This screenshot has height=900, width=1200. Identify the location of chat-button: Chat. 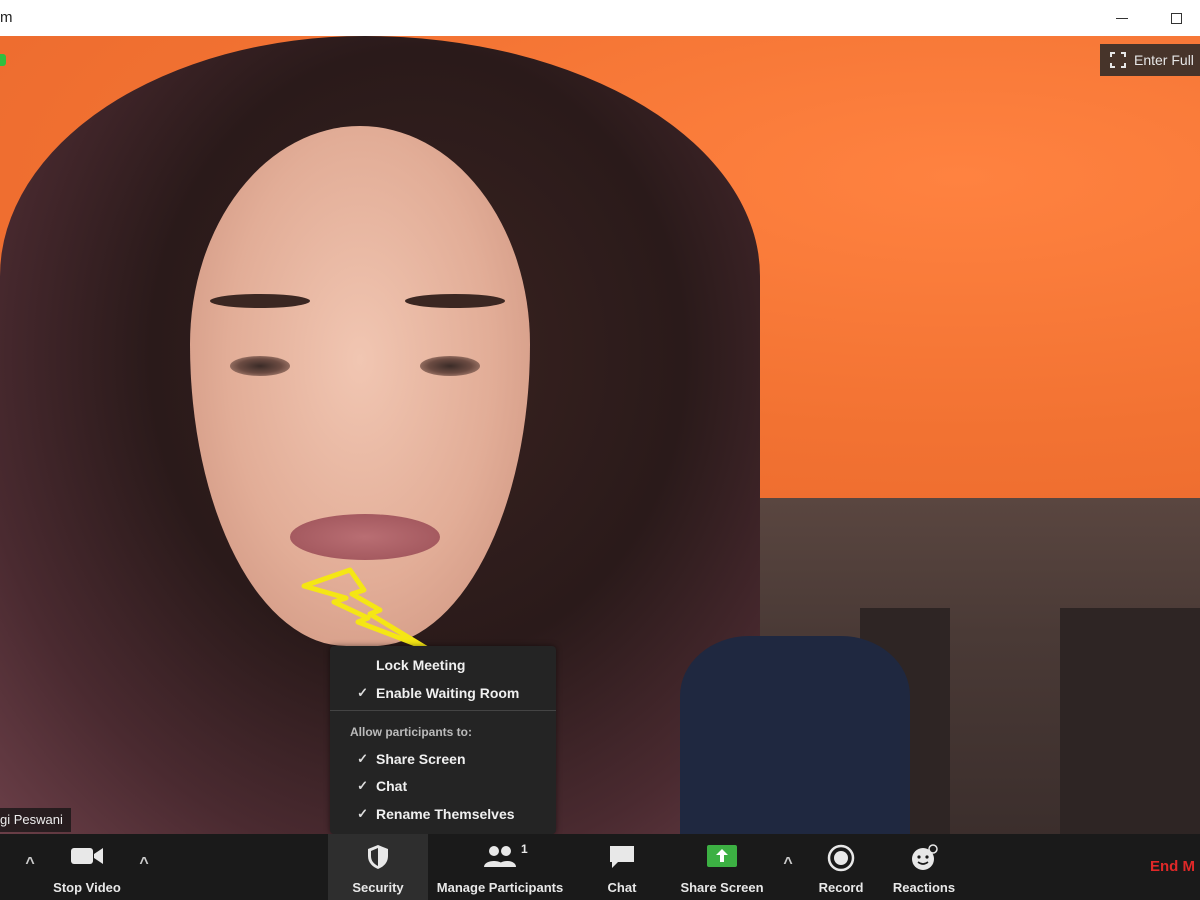
(622, 867).